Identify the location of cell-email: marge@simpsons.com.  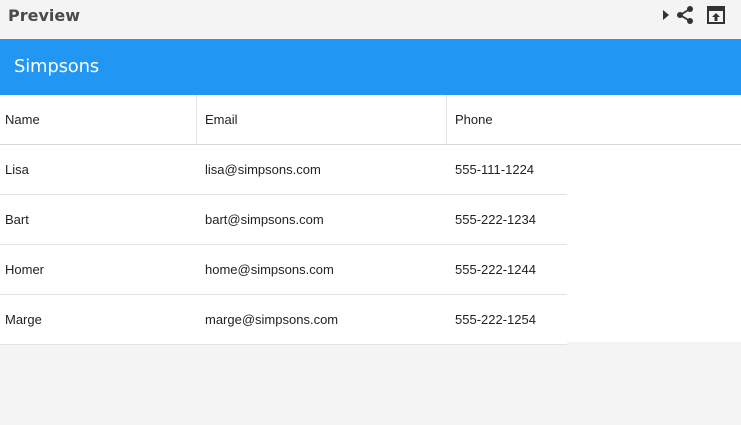
(272, 319).